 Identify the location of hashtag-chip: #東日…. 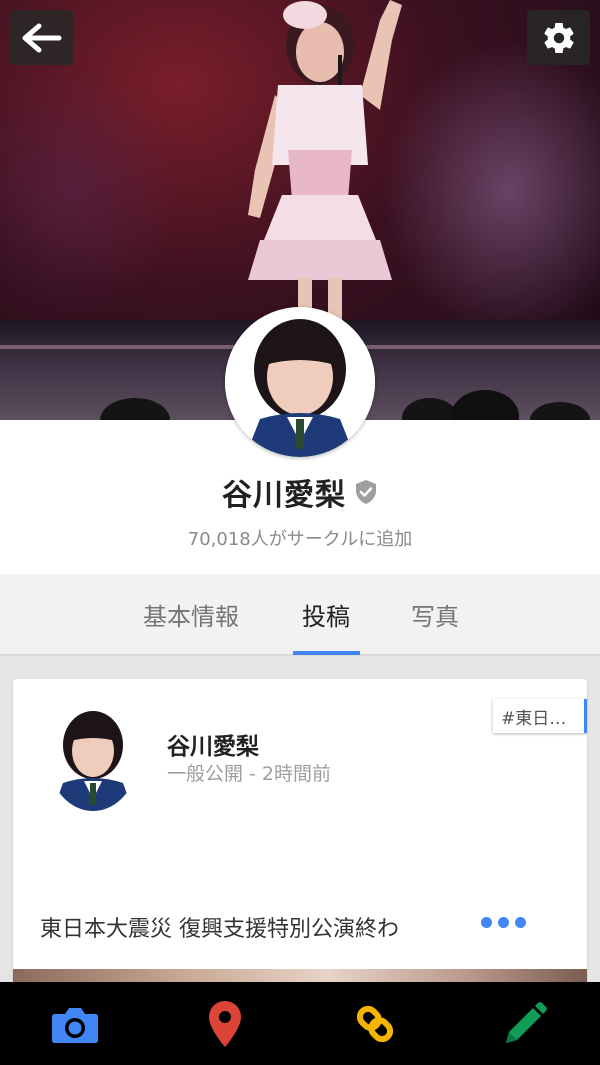
(540, 716).